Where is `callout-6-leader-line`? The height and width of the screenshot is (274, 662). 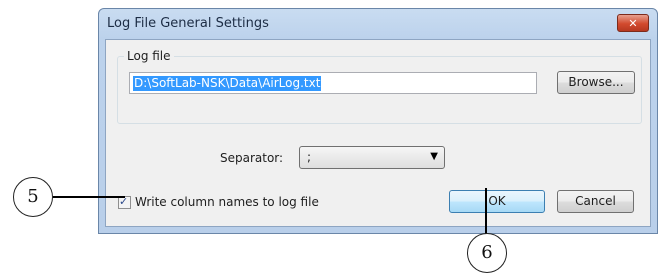
callout-6-leader-line is located at coordinates (486, 211).